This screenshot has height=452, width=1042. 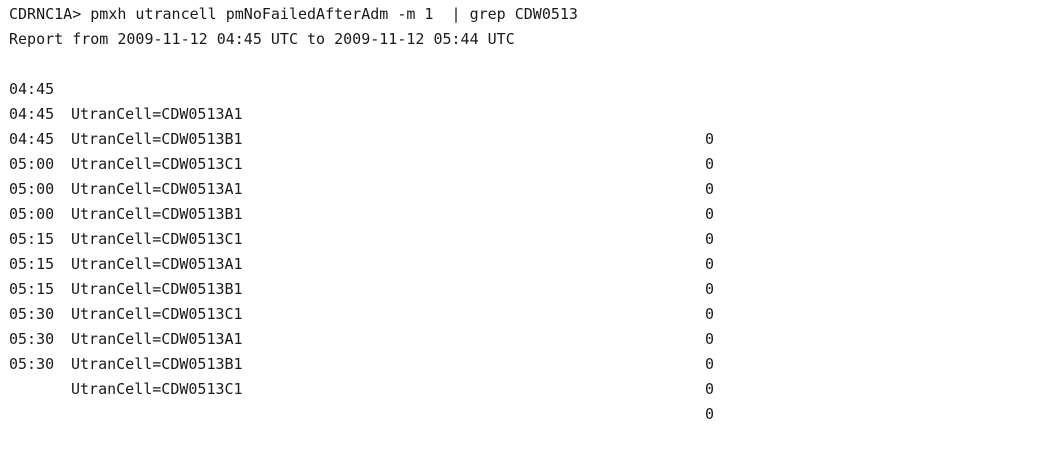 I want to click on result-row: 05:30 UtranCell=CDW0513B1 0, so click(x=361, y=350).